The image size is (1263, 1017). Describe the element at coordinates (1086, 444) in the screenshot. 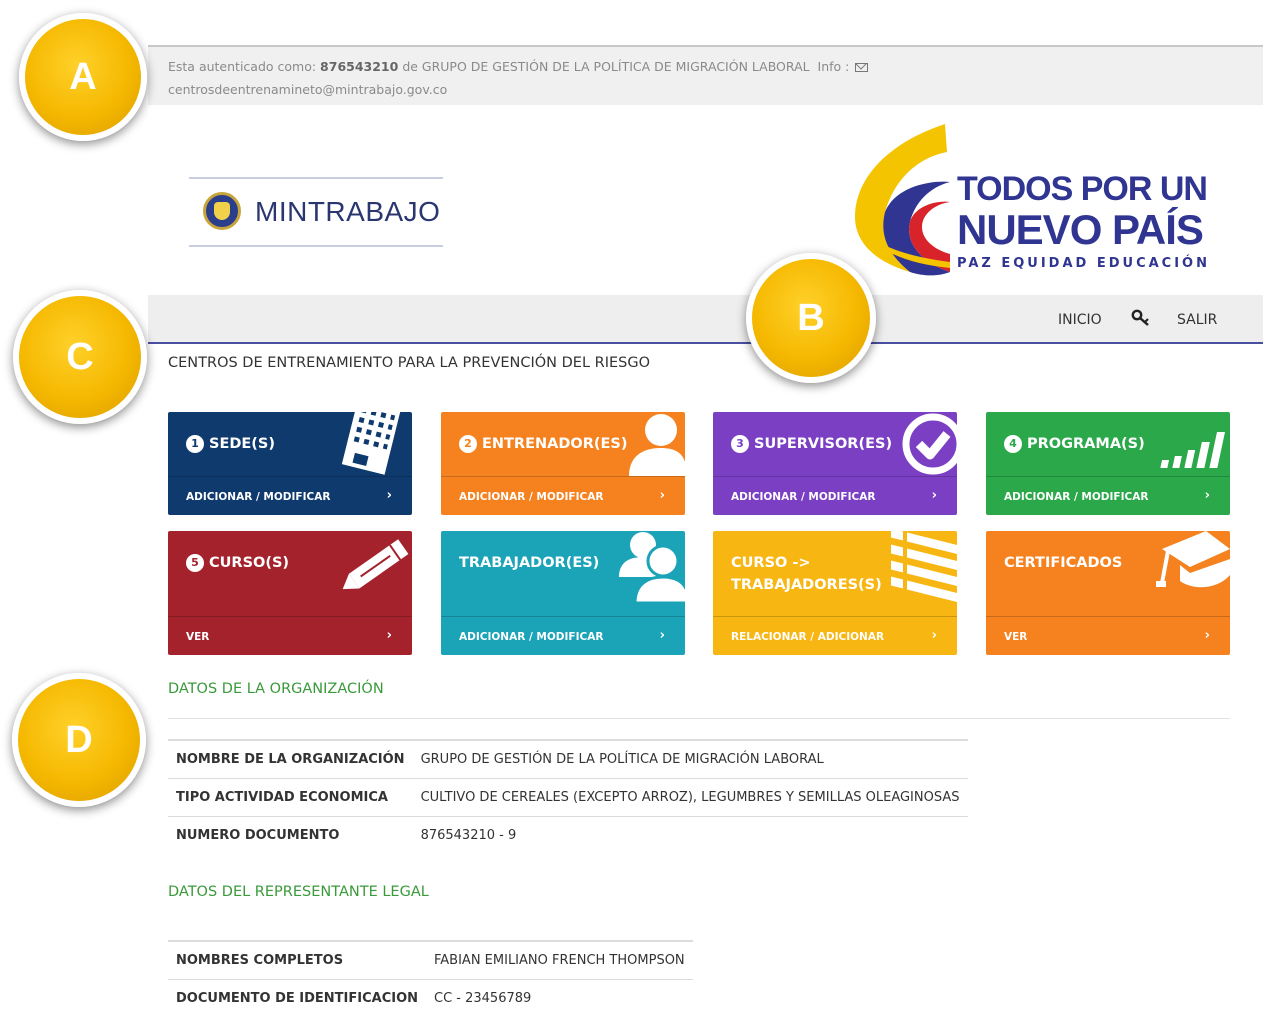

I see `tile-title: PROGRAMA(S)` at that location.